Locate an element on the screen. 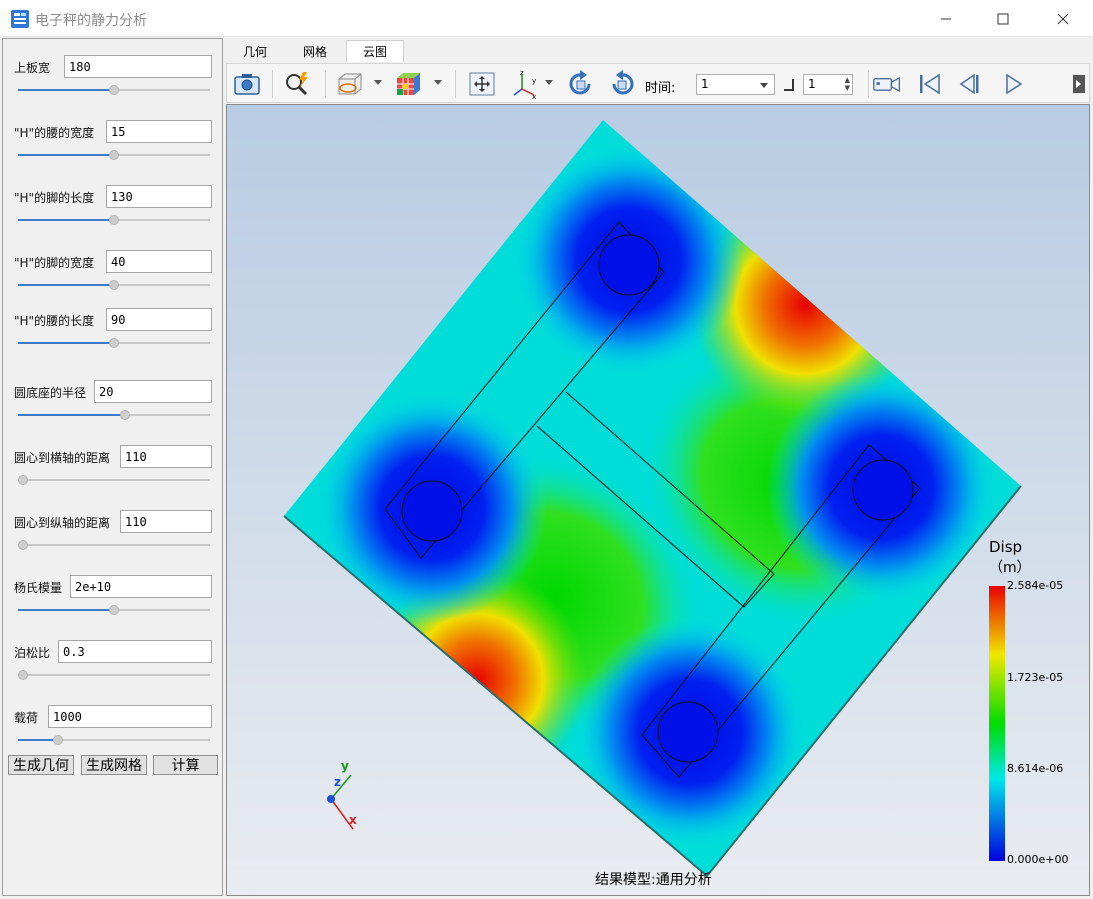  param-label: 载荷 is located at coordinates (26, 718).